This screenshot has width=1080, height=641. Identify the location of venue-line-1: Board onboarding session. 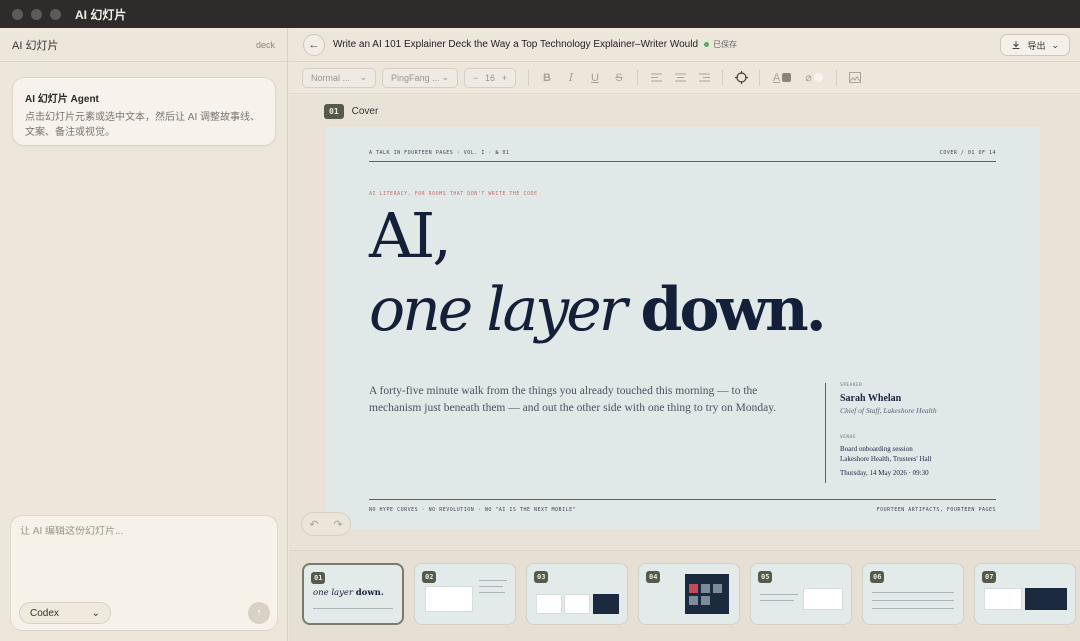
(876, 449).